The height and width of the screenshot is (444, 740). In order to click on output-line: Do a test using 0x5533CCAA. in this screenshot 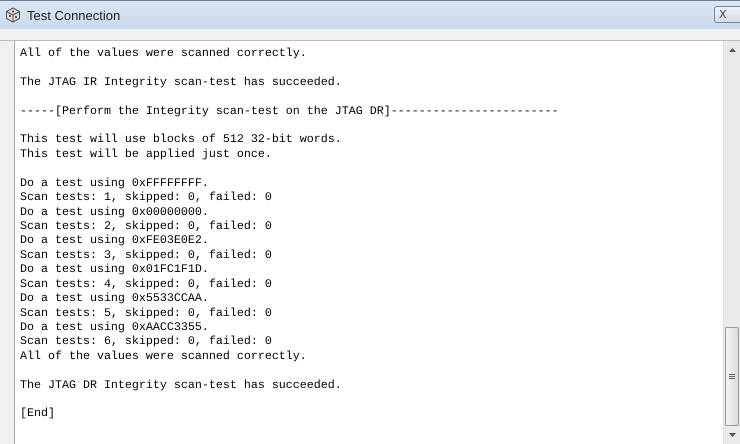, I will do `click(115, 298)`.